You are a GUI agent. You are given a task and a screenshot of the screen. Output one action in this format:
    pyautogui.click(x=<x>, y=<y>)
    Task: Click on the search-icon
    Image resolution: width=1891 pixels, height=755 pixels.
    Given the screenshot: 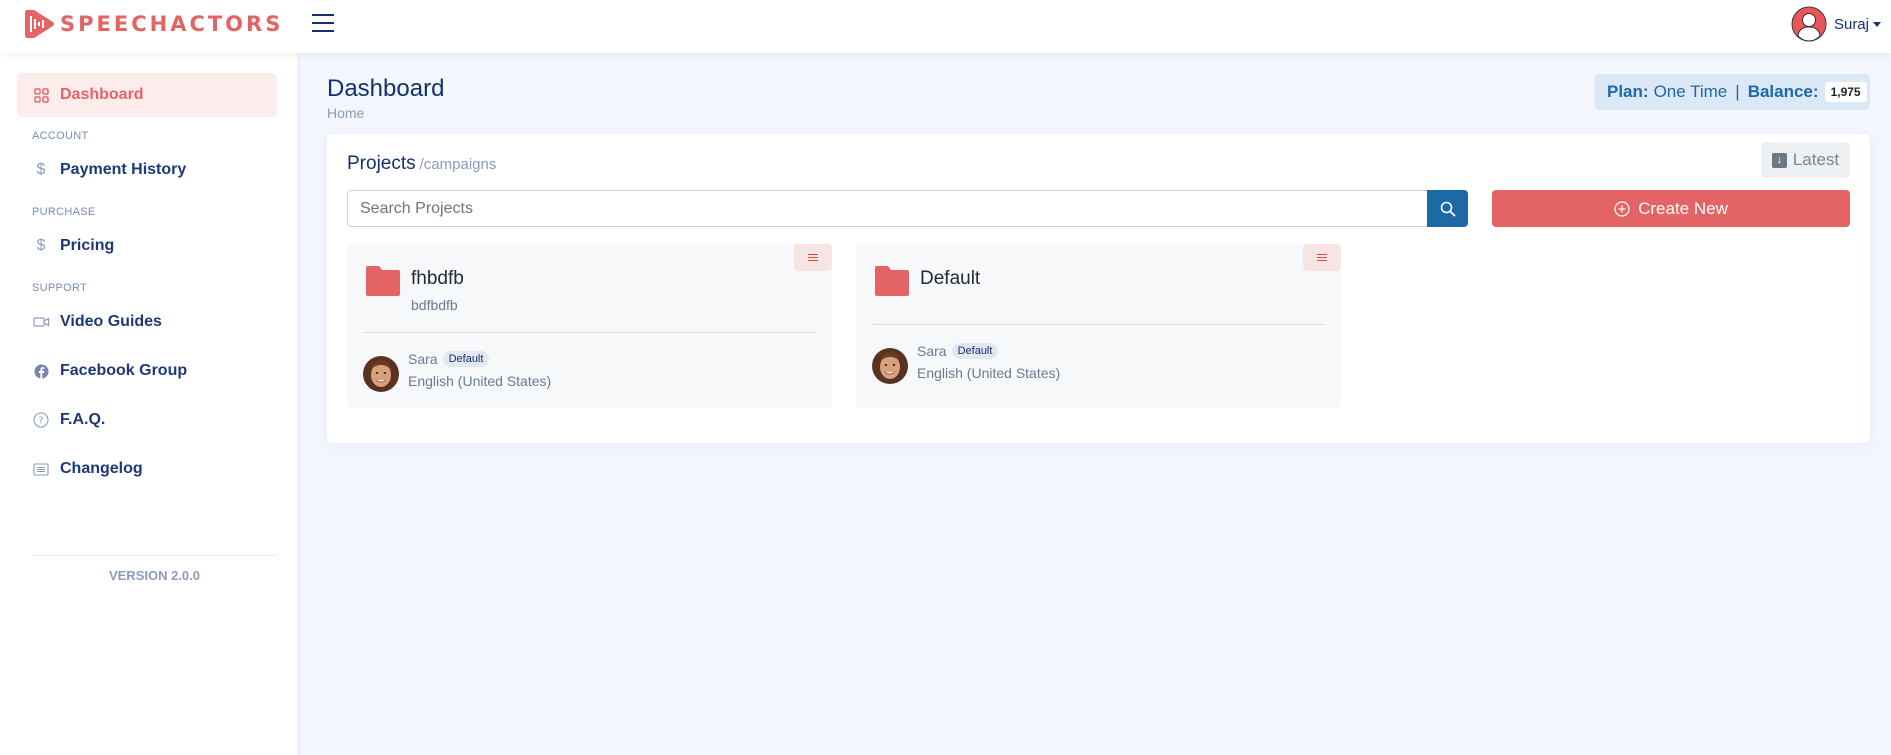 What is the action you would take?
    pyautogui.click(x=1447, y=208)
    